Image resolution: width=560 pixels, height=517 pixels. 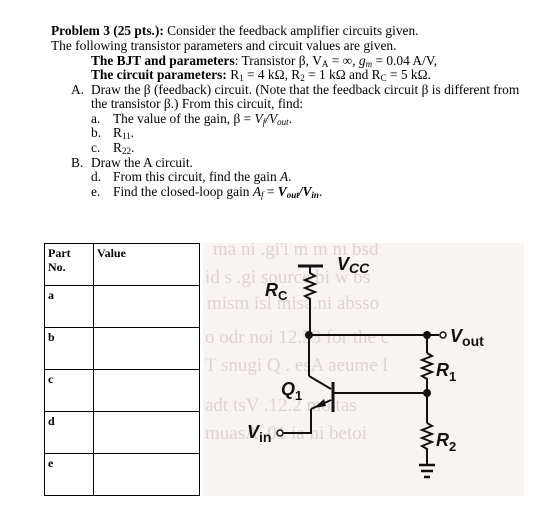 What do you see at coordinates (446, 442) in the screenshot?
I see `r2-label: R2` at bounding box center [446, 442].